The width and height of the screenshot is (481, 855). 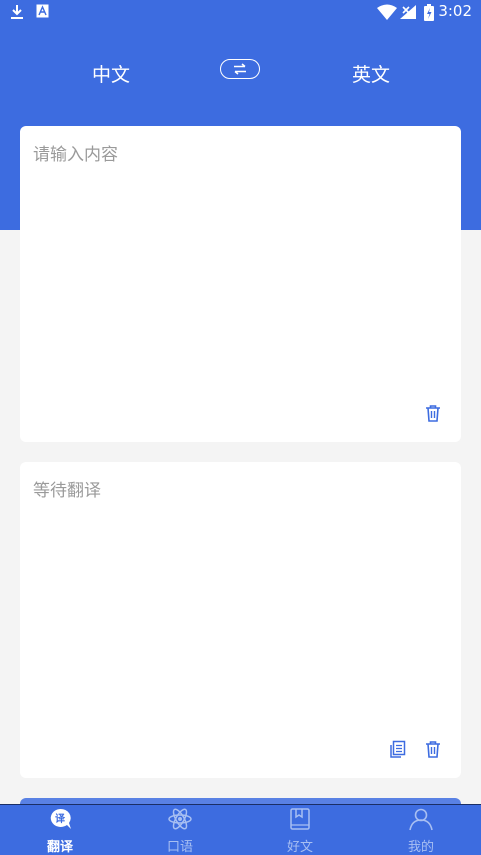 What do you see at coordinates (397, 749) in the screenshot?
I see `copy-icon` at bounding box center [397, 749].